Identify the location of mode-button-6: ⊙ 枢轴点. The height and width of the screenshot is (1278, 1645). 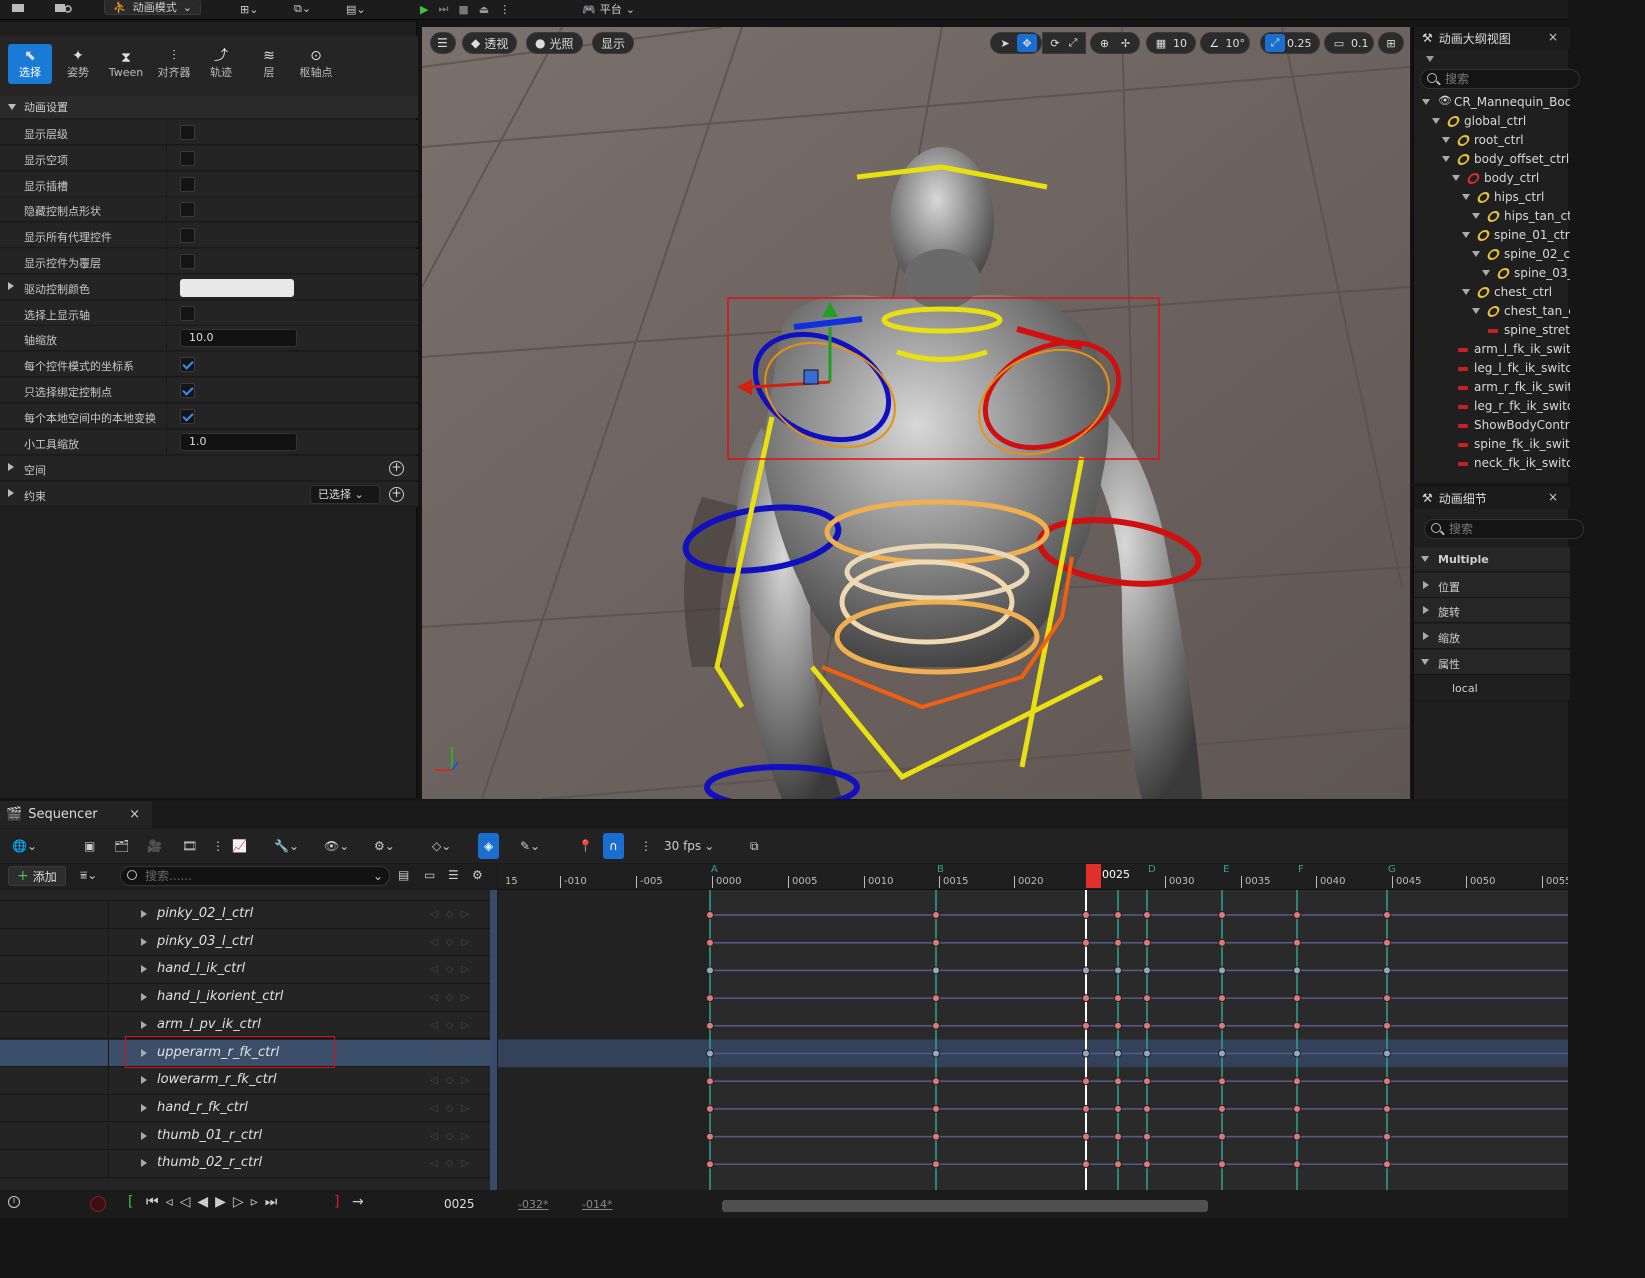
(316, 64).